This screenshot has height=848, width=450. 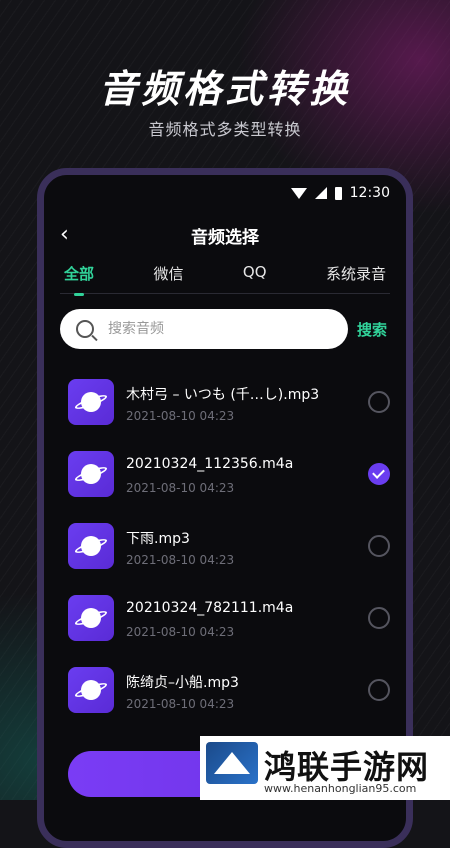 I want to click on list-item: 20210324_112356.m4a 2021-08-10 04:23, so click(x=225, y=479).